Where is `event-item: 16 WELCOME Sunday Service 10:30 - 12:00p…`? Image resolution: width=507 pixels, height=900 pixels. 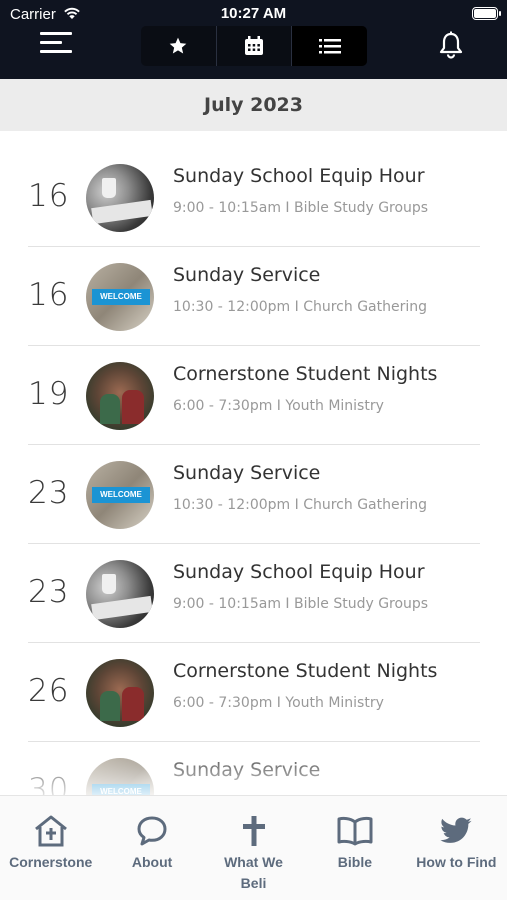 event-item: 16 WELCOME Sunday Service 10:30 - 12:00p… is located at coordinates (254, 296).